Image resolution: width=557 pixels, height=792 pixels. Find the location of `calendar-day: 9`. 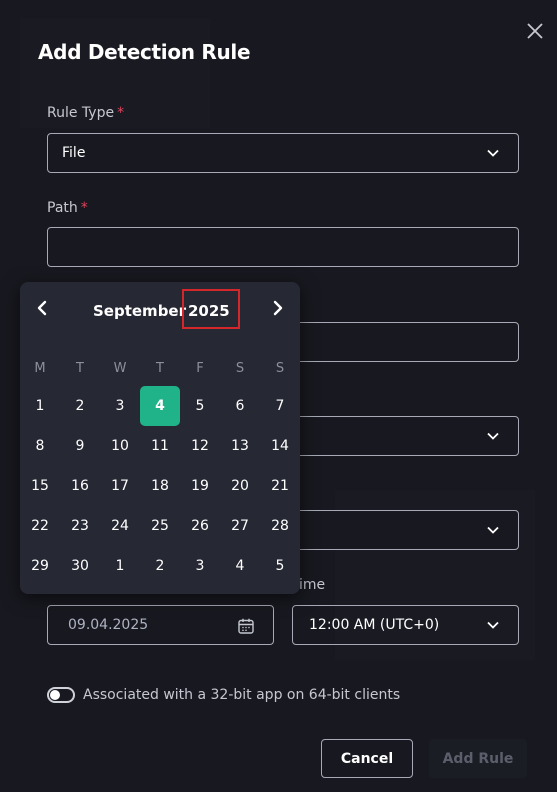

calendar-day: 9 is located at coordinates (80, 446).